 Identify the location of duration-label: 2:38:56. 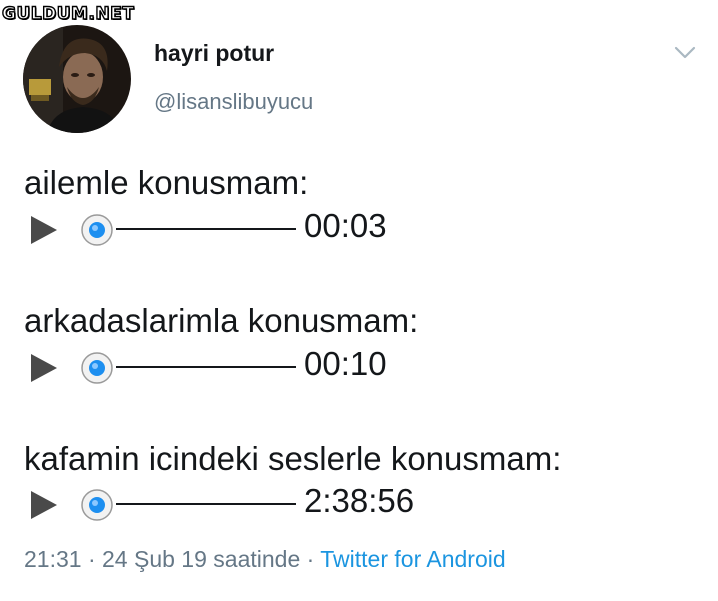
(359, 500).